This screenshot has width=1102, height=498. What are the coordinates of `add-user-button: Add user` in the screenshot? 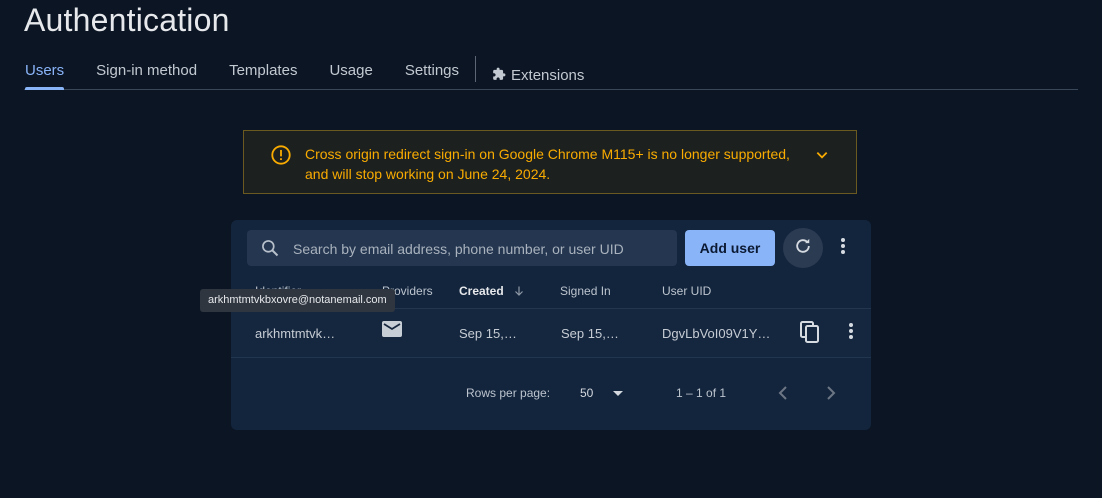 It's located at (730, 248).